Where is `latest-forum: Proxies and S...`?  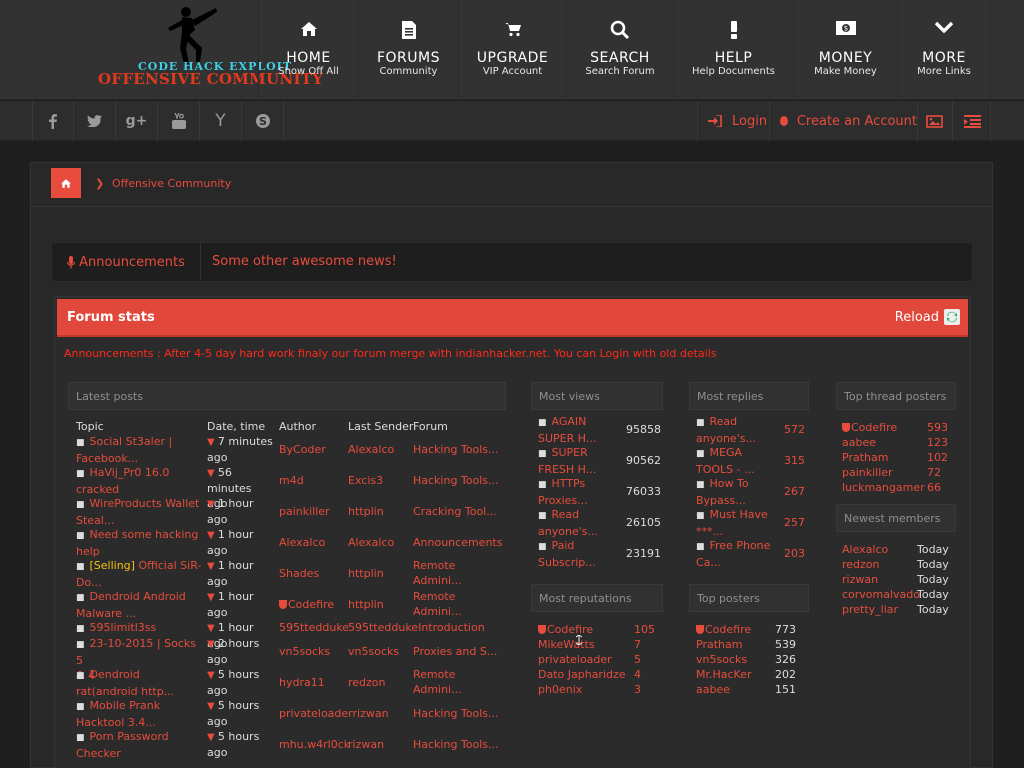 latest-forum: Proxies and S... is located at coordinates (455, 651).